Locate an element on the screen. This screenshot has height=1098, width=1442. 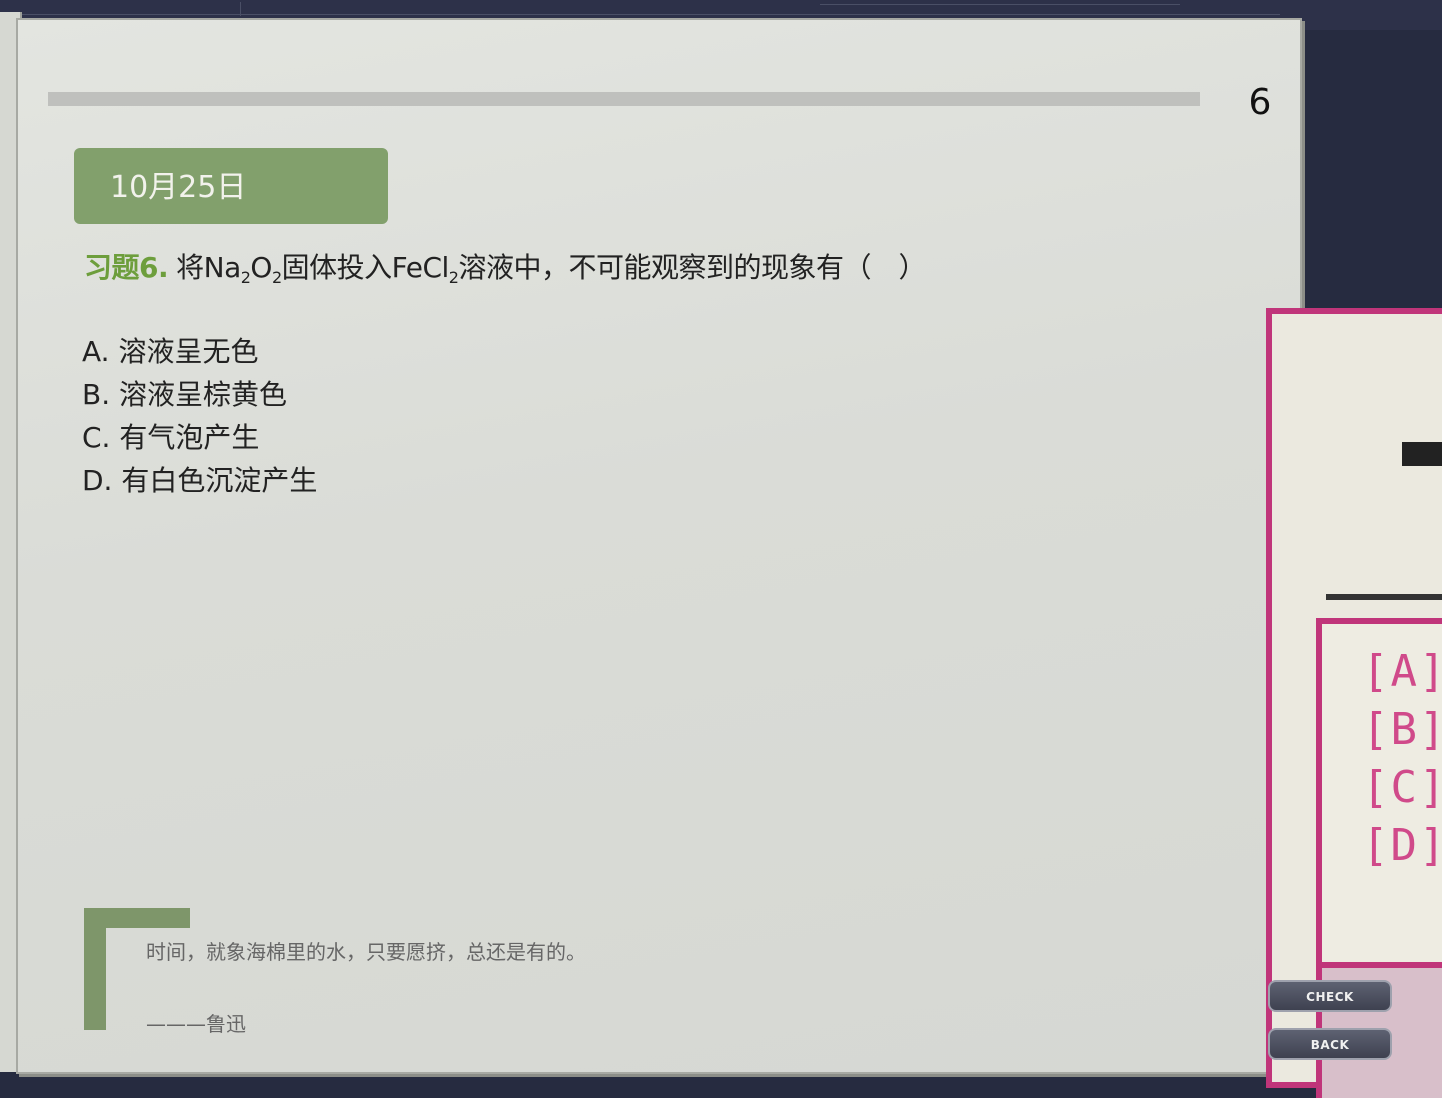
panel-rule is located at coordinates (1384, 597).